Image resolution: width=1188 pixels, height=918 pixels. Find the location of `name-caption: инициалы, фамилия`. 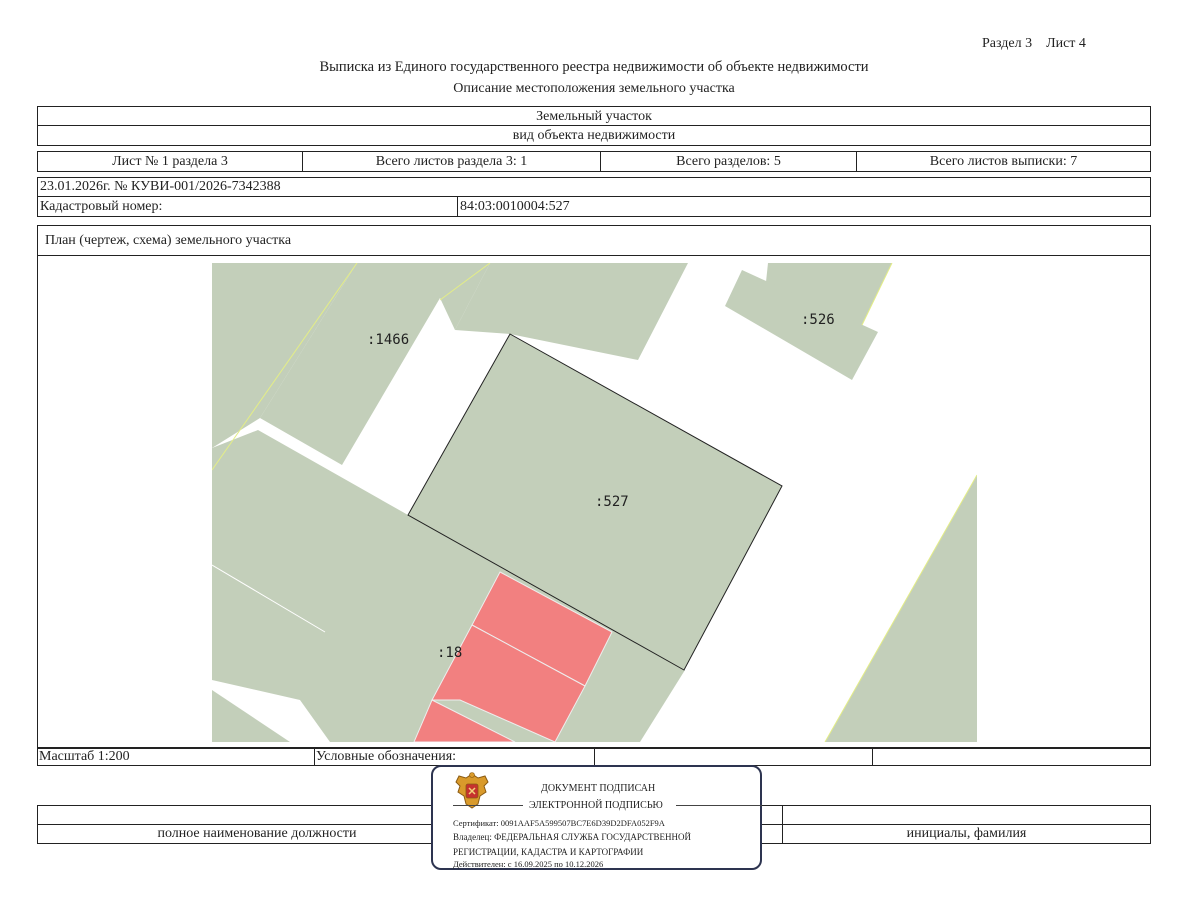

name-caption: инициалы, фамилия is located at coordinates (966, 833).